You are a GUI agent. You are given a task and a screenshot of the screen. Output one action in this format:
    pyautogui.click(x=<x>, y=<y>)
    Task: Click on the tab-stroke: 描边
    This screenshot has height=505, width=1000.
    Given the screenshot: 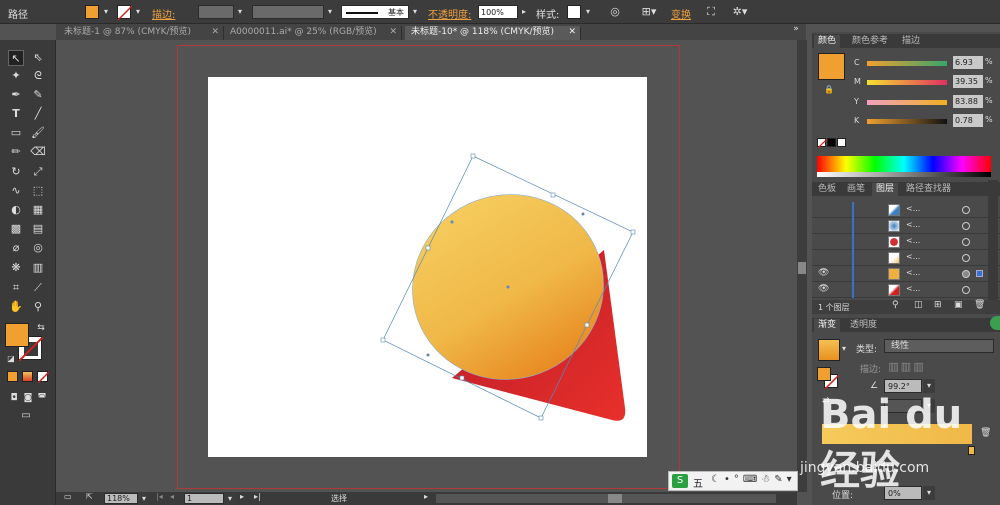 What is the action you would take?
    pyautogui.click(x=911, y=41)
    